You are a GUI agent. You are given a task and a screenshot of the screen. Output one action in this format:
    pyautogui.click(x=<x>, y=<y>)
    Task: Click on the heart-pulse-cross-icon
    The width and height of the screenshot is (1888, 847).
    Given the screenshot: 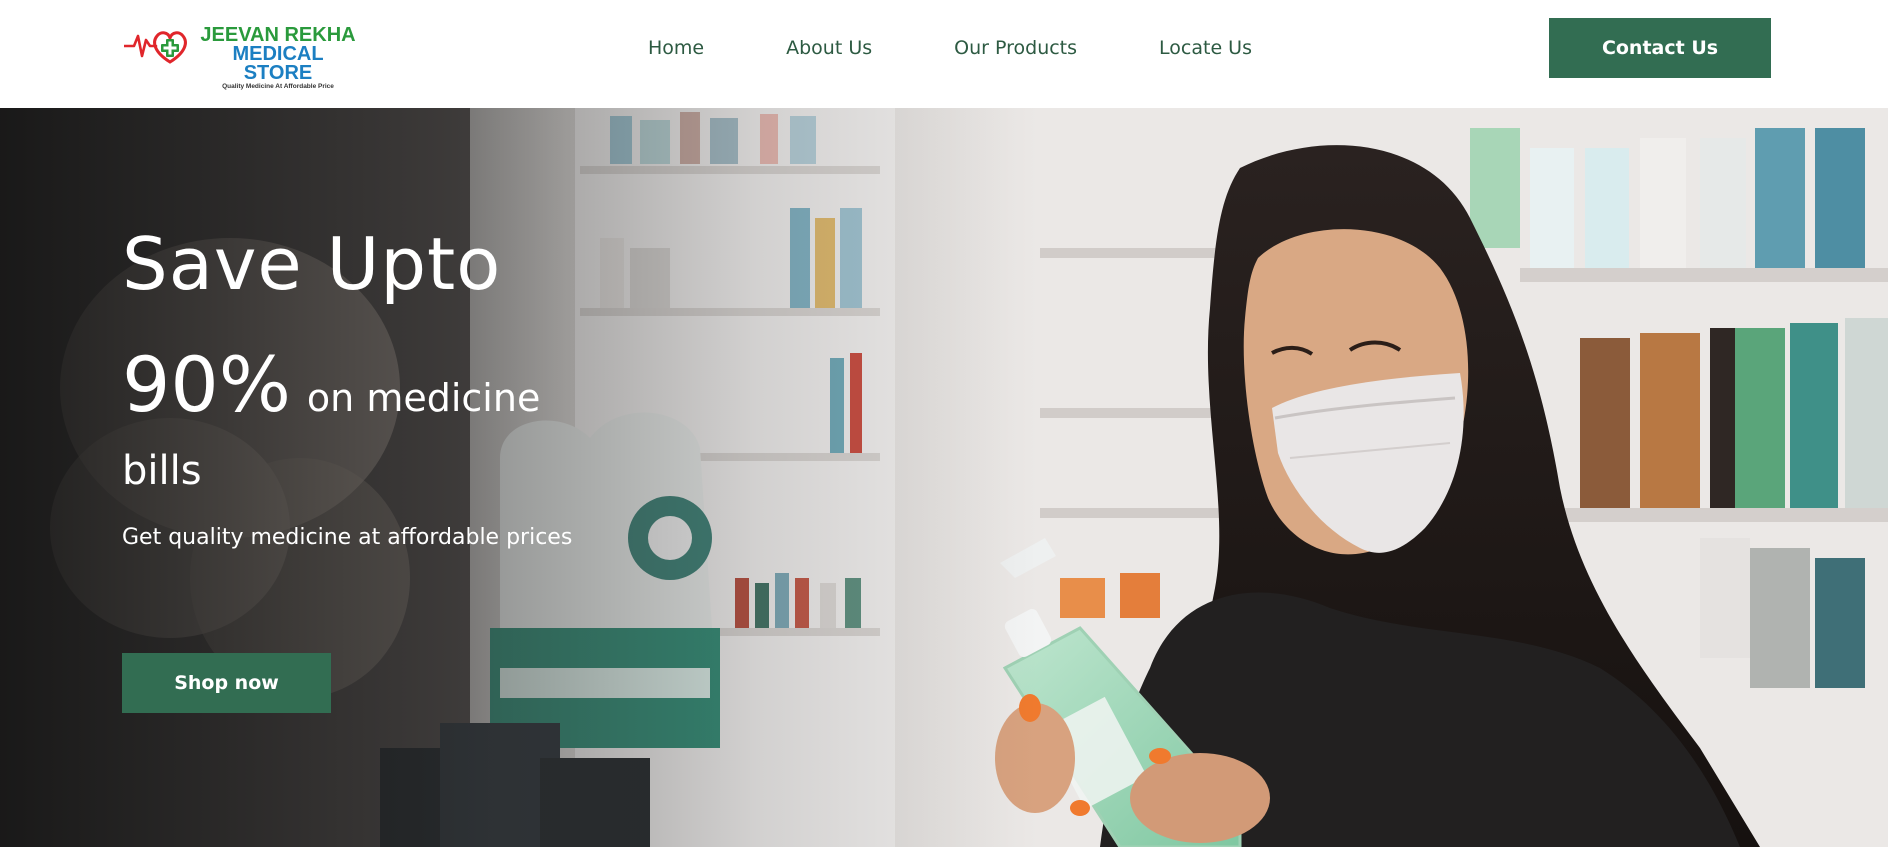 What is the action you would take?
    pyautogui.click(x=155, y=47)
    